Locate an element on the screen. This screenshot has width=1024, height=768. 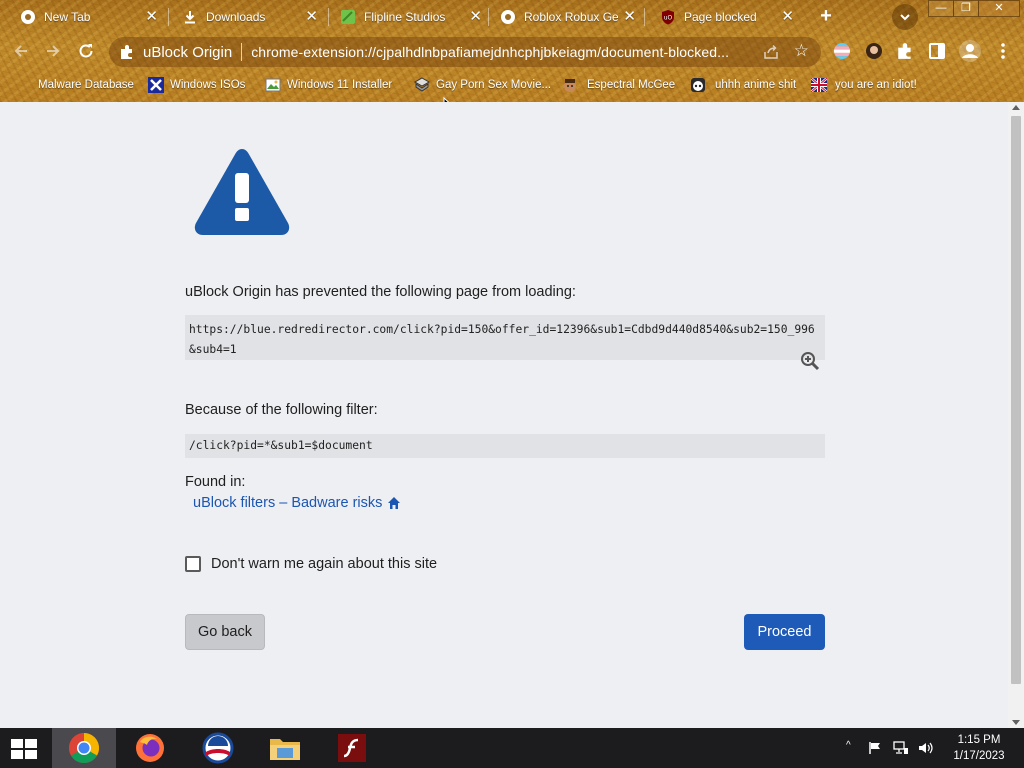
bookmark-windows-11-installer: Windows 11 Installer is located at coordinates (328, 85).